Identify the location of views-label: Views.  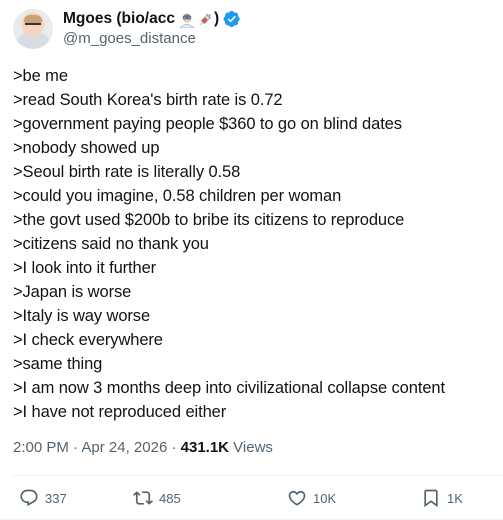
(251, 447).